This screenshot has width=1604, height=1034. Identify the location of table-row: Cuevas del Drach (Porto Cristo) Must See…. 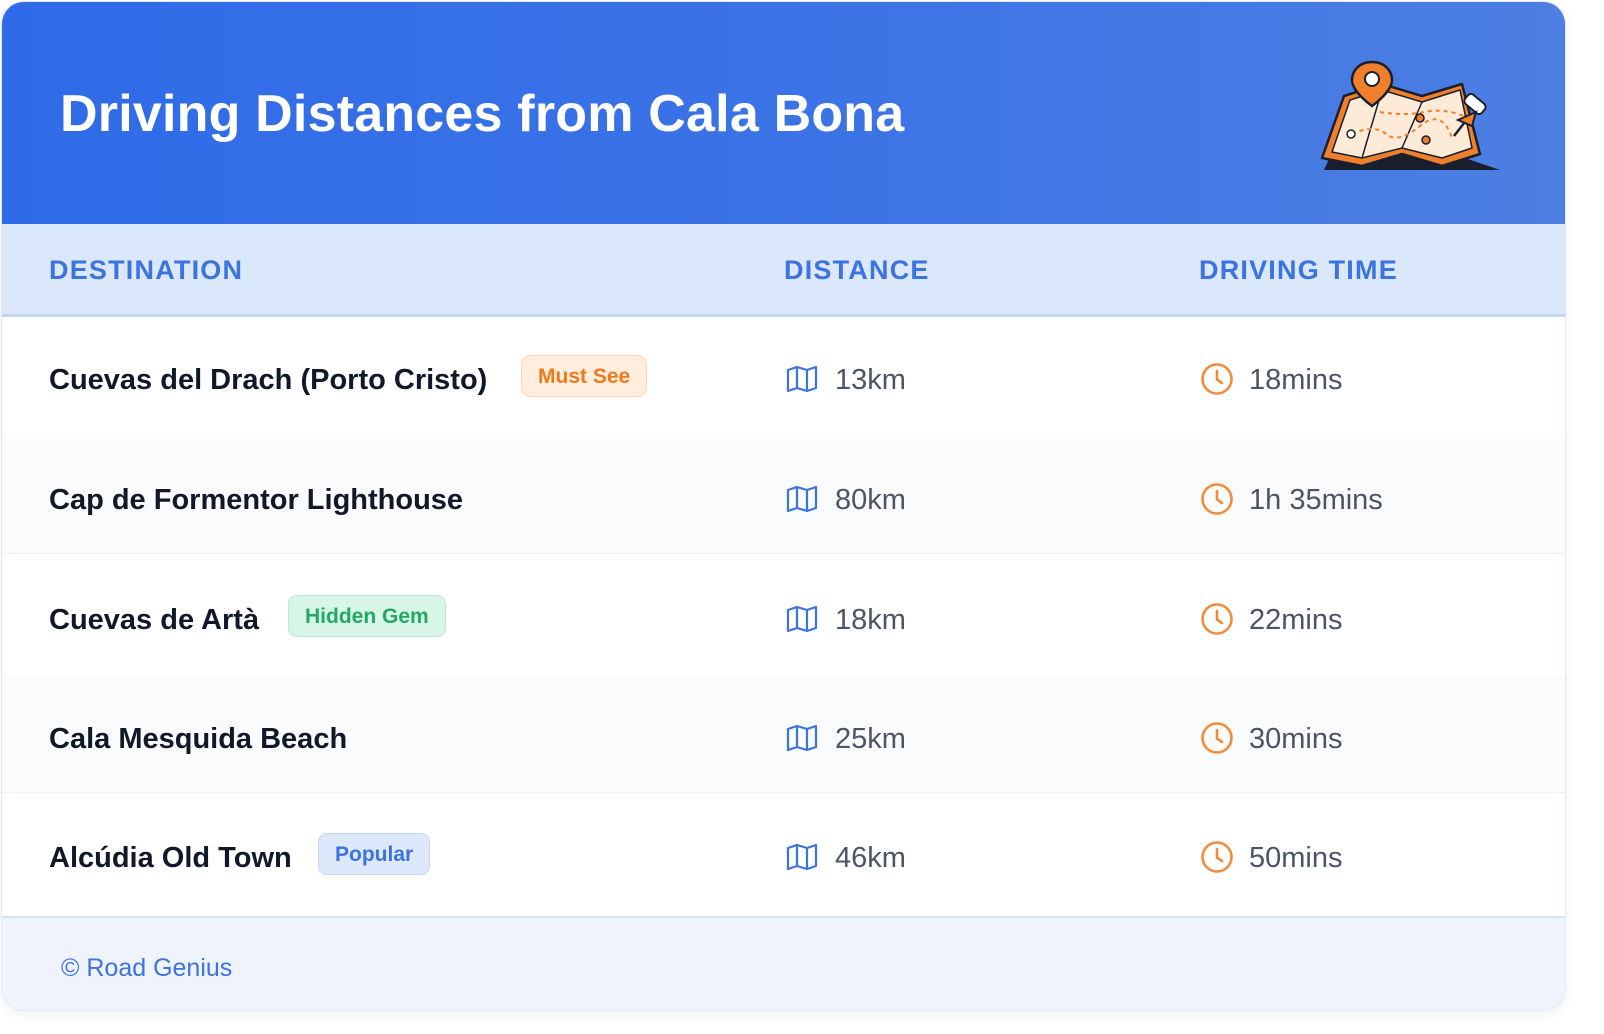
(783, 378).